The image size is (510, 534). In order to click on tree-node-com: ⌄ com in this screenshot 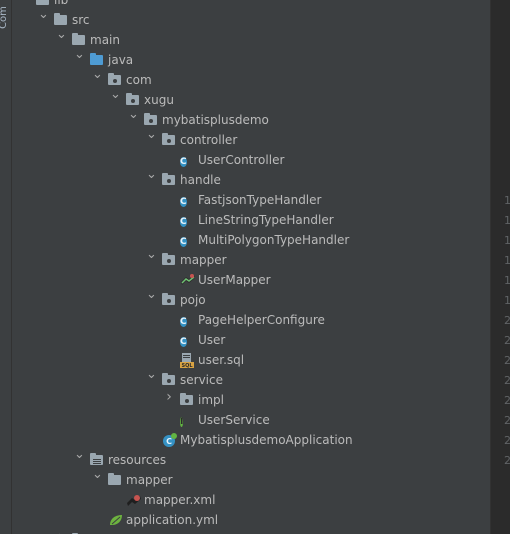, I will do `click(251, 79)`.